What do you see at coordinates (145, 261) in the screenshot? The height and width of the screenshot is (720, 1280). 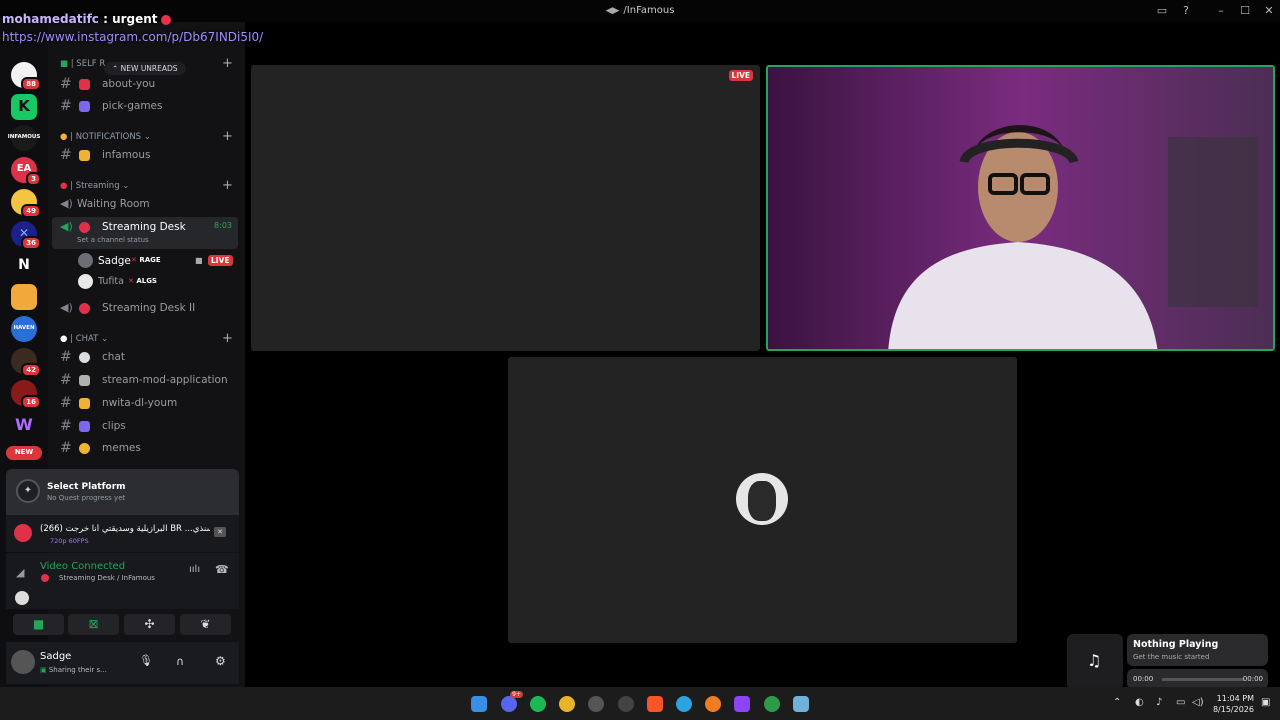 I see `voice-user-sadge: Sadge ✕ RAGE ■ LIVE` at bounding box center [145, 261].